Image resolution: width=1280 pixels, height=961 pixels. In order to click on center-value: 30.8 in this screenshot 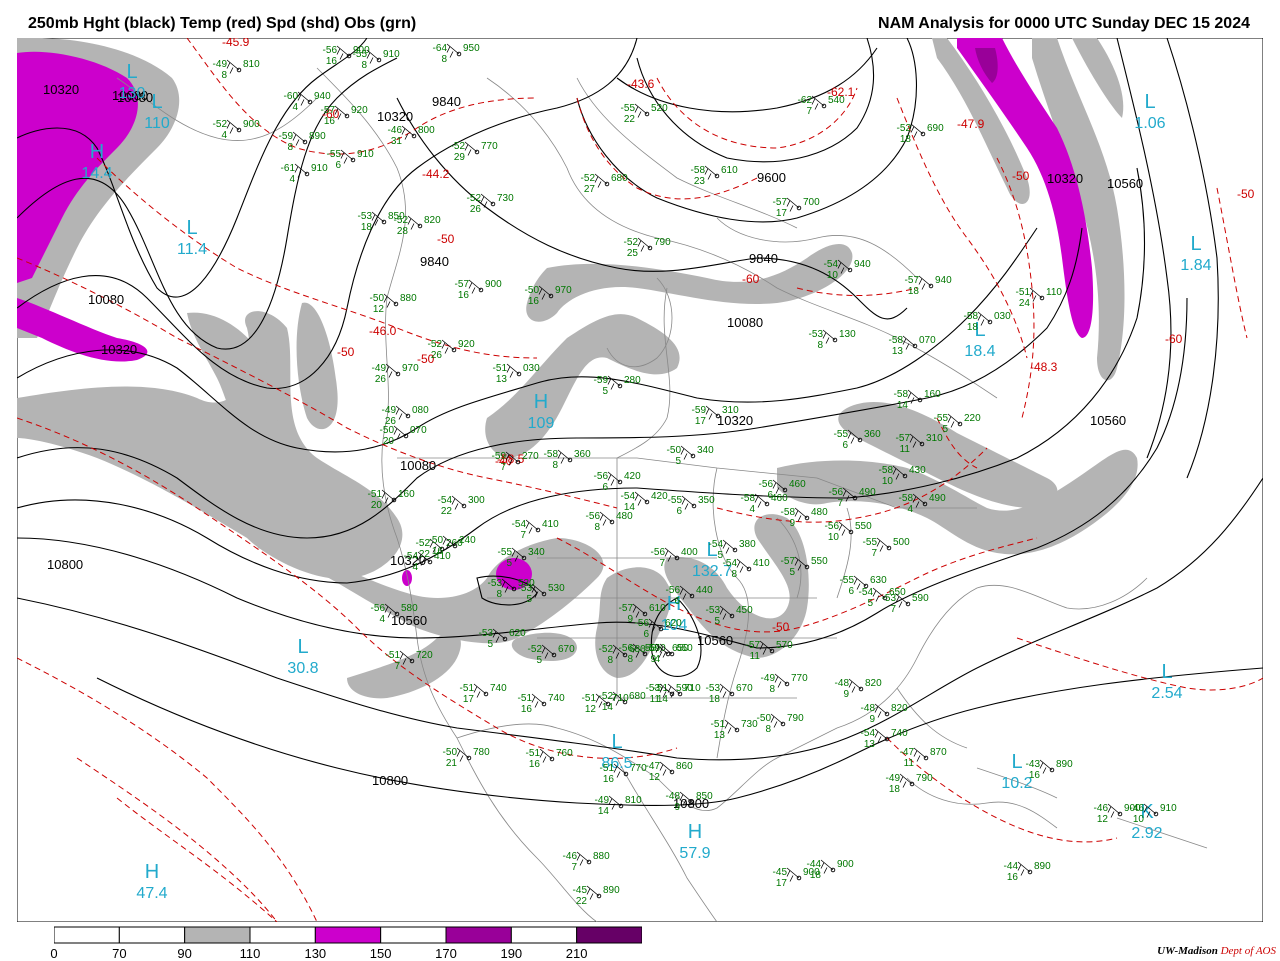, I will do `click(302, 668)`.